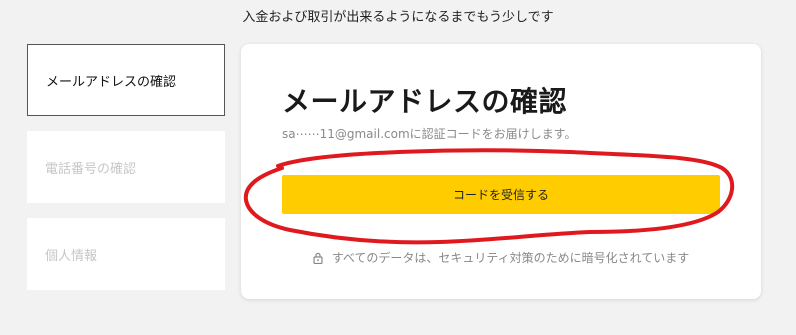 The height and width of the screenshot is (335, 796). I want to click on security-note: すべてのデータは、セキュリティ対策のために暗号化されています, so click(501, 257).